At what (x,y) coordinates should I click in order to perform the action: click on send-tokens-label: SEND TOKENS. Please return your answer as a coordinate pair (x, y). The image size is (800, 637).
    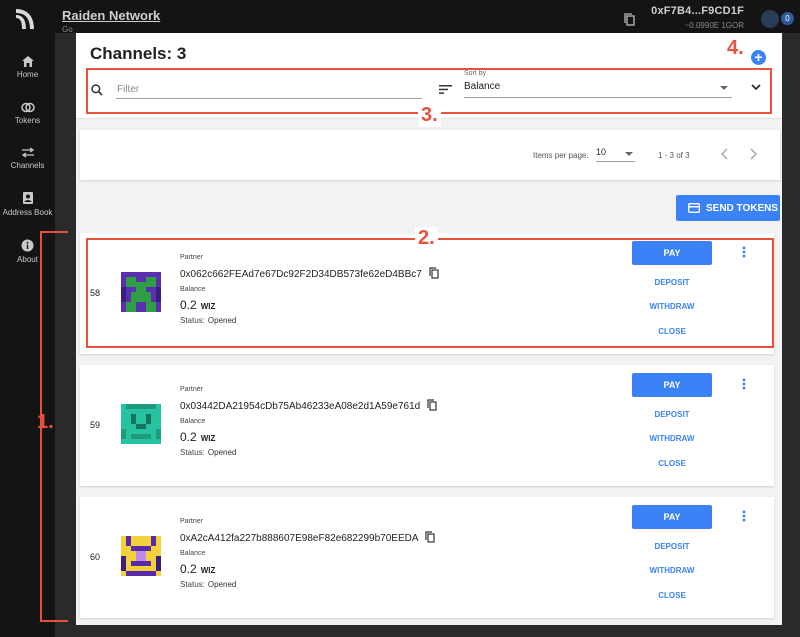
    Looking at the image, I should click on (742, 208).